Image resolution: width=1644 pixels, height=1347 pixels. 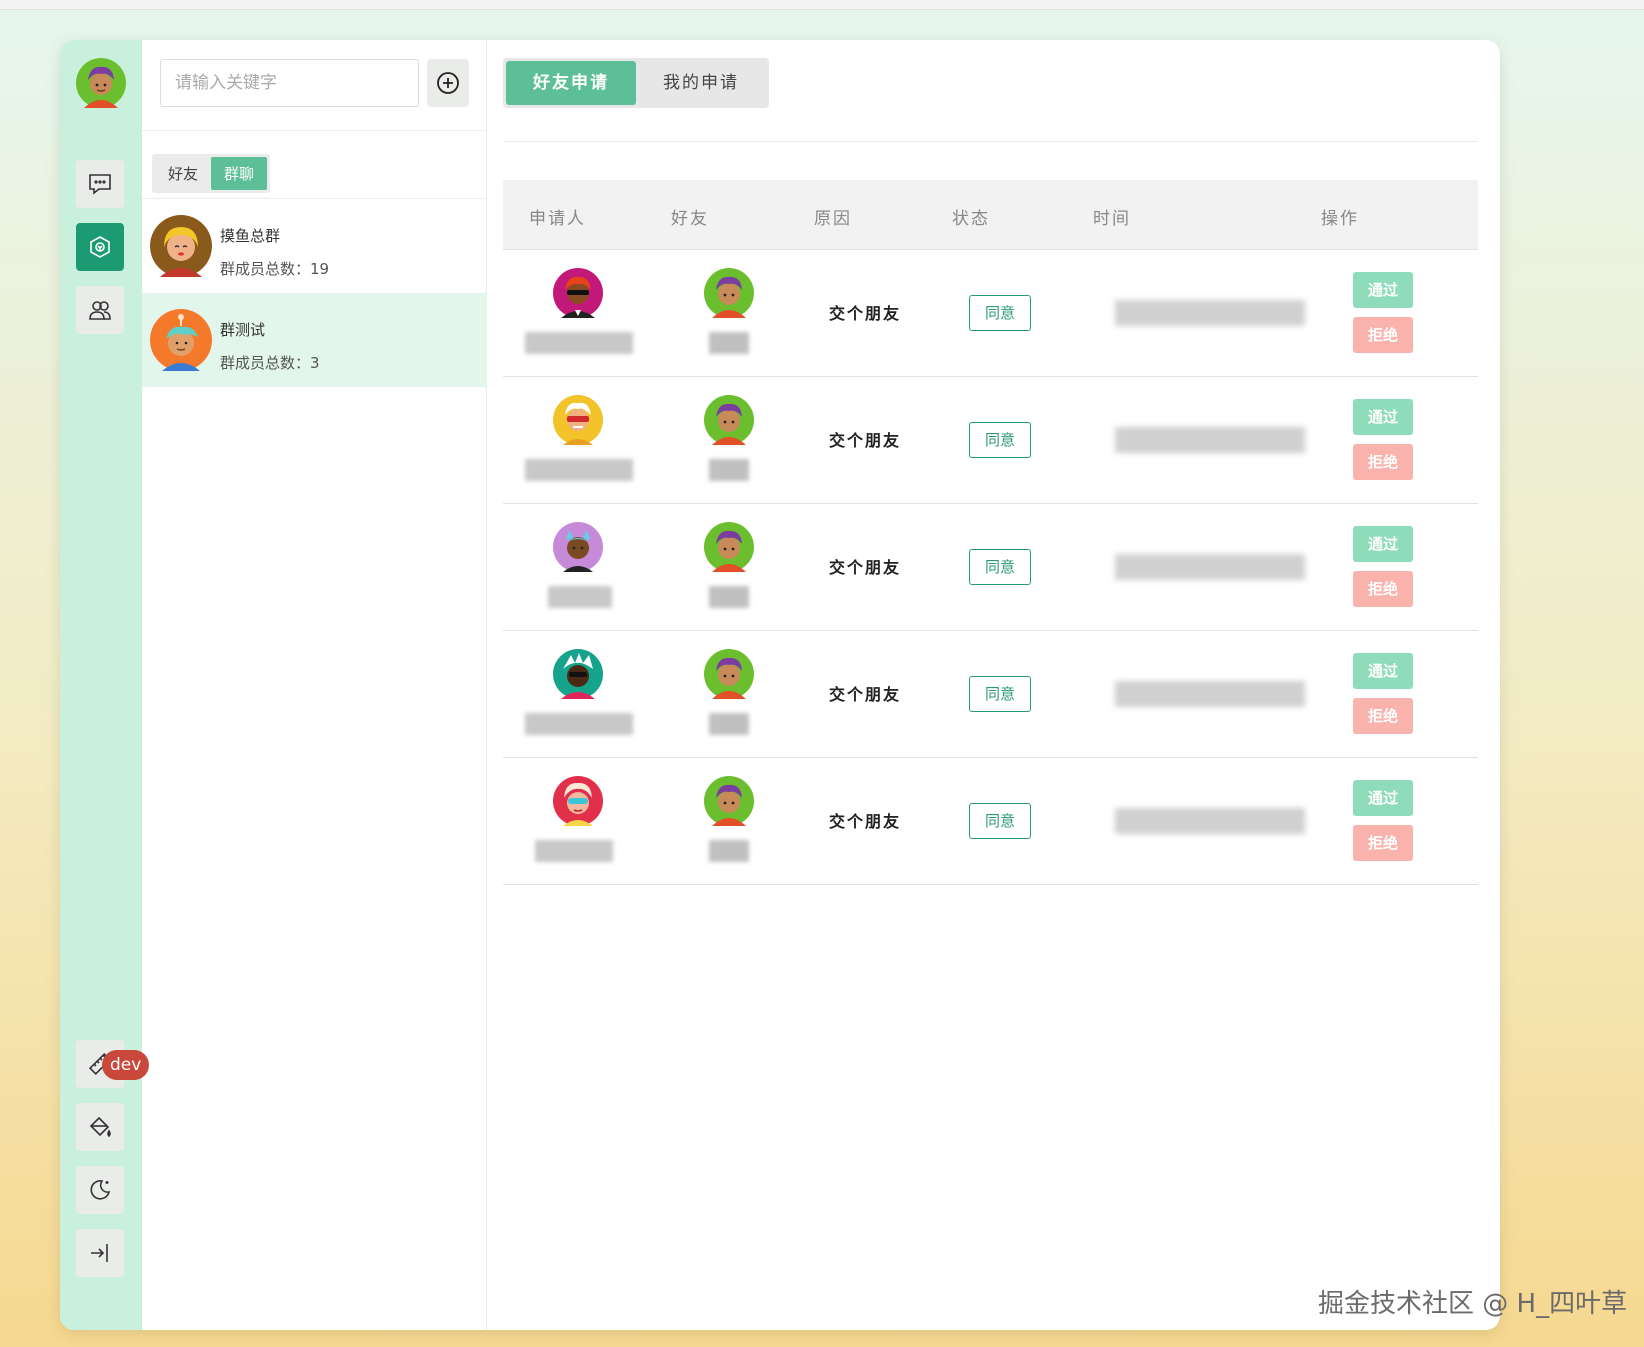 I want to click on theme-color-button, so click(x=100, y=1127).